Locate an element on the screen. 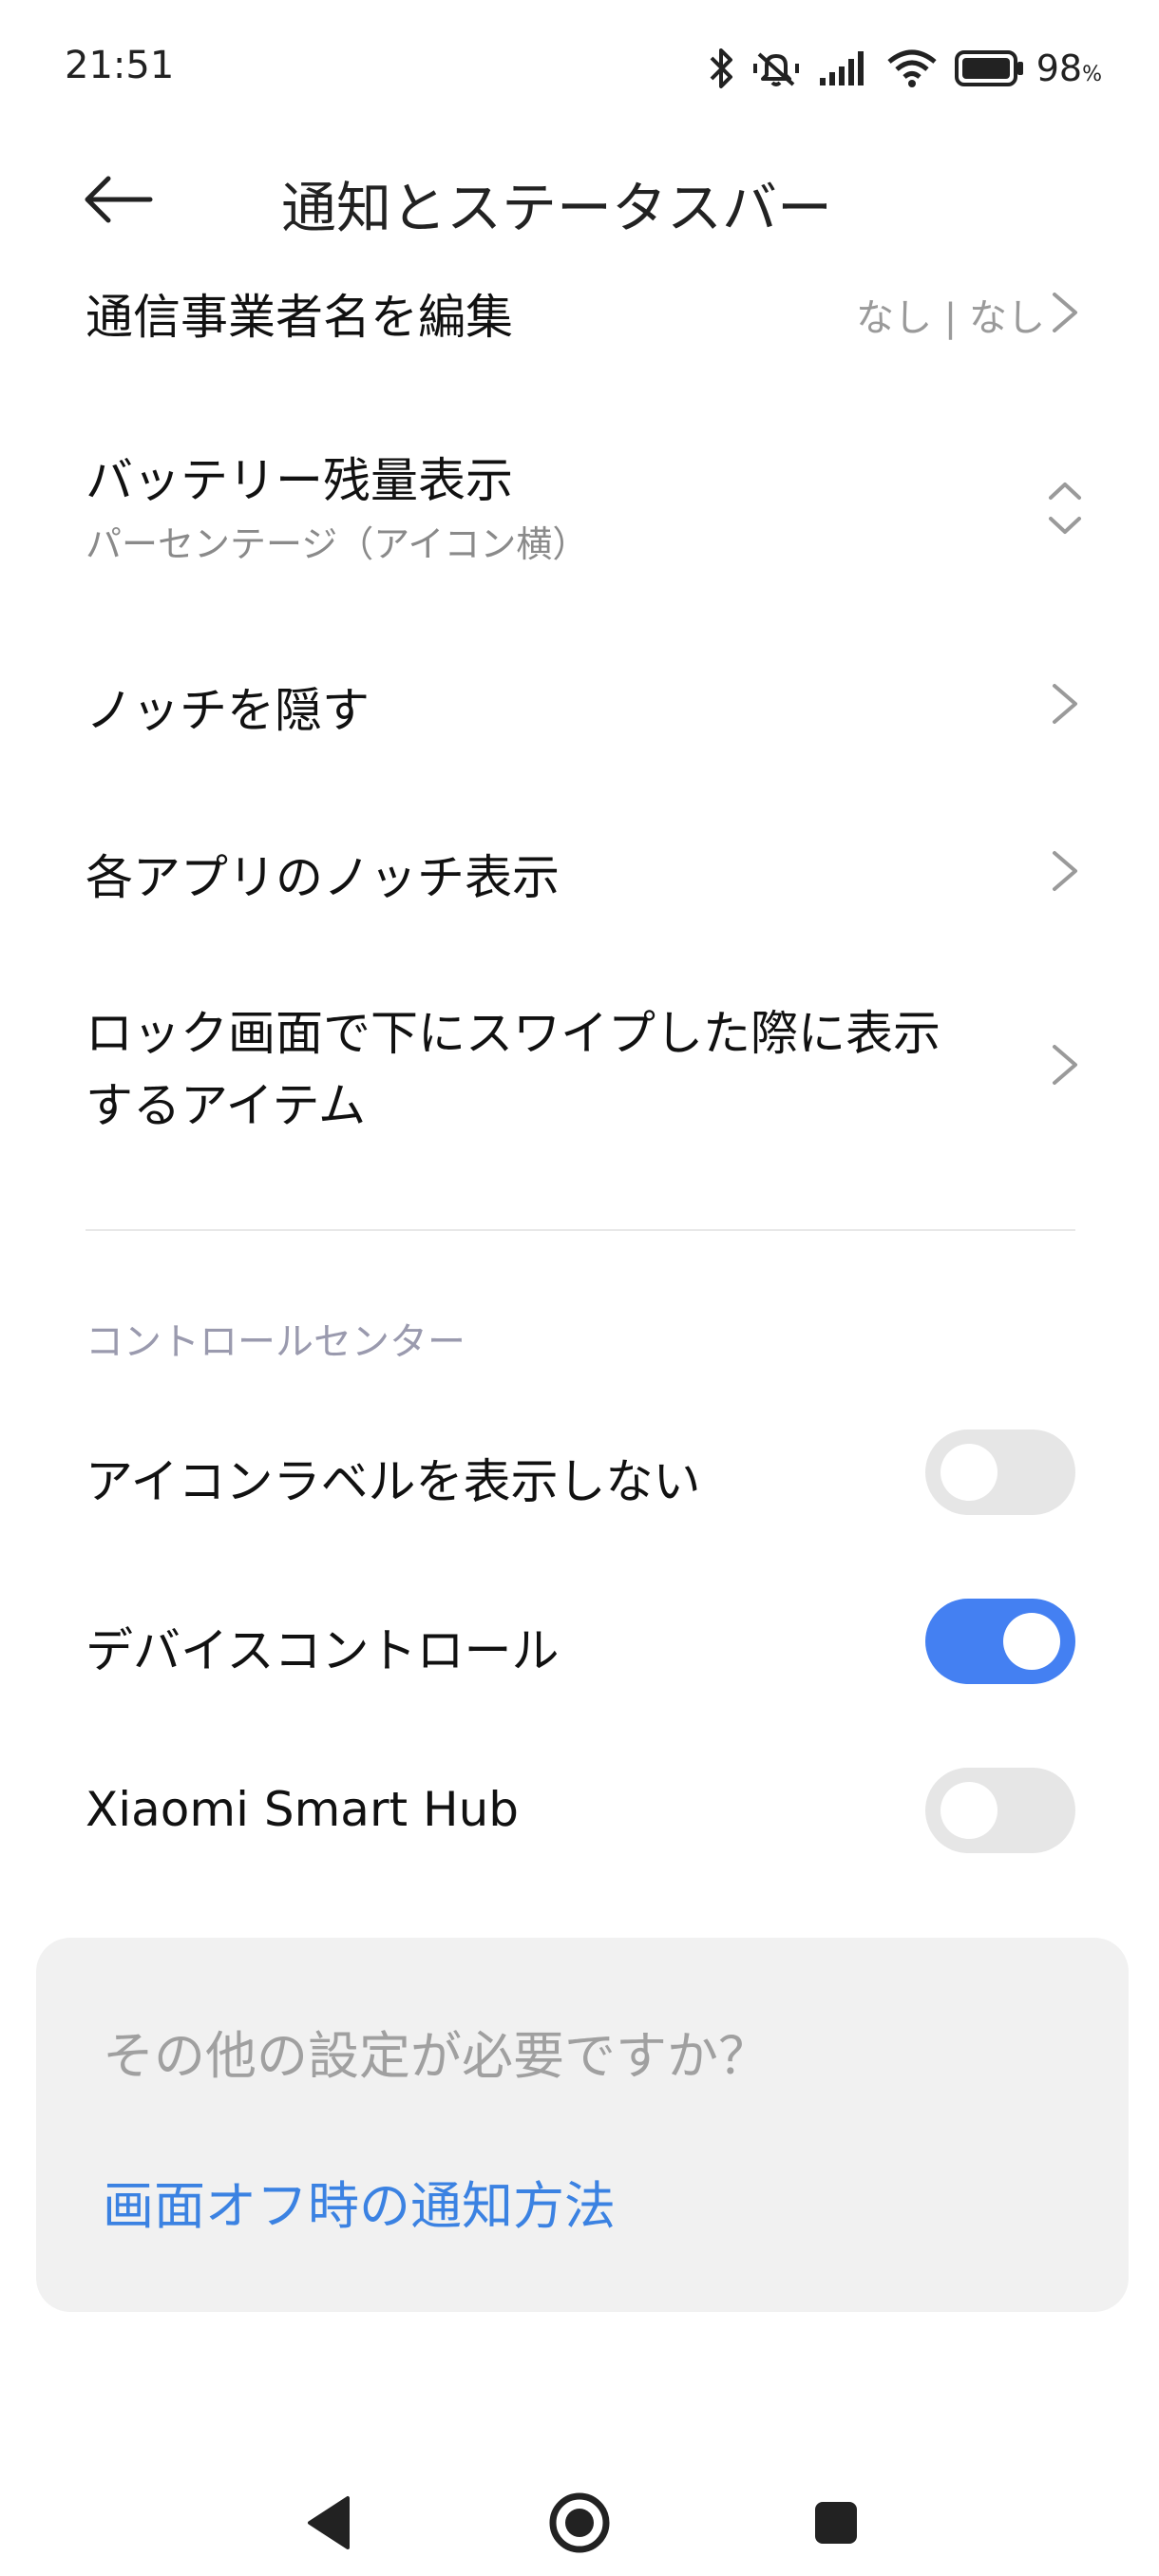 The width and height of the screenshot is (1159, 2576). nav-back-button is located at coordinates (331, 2523).